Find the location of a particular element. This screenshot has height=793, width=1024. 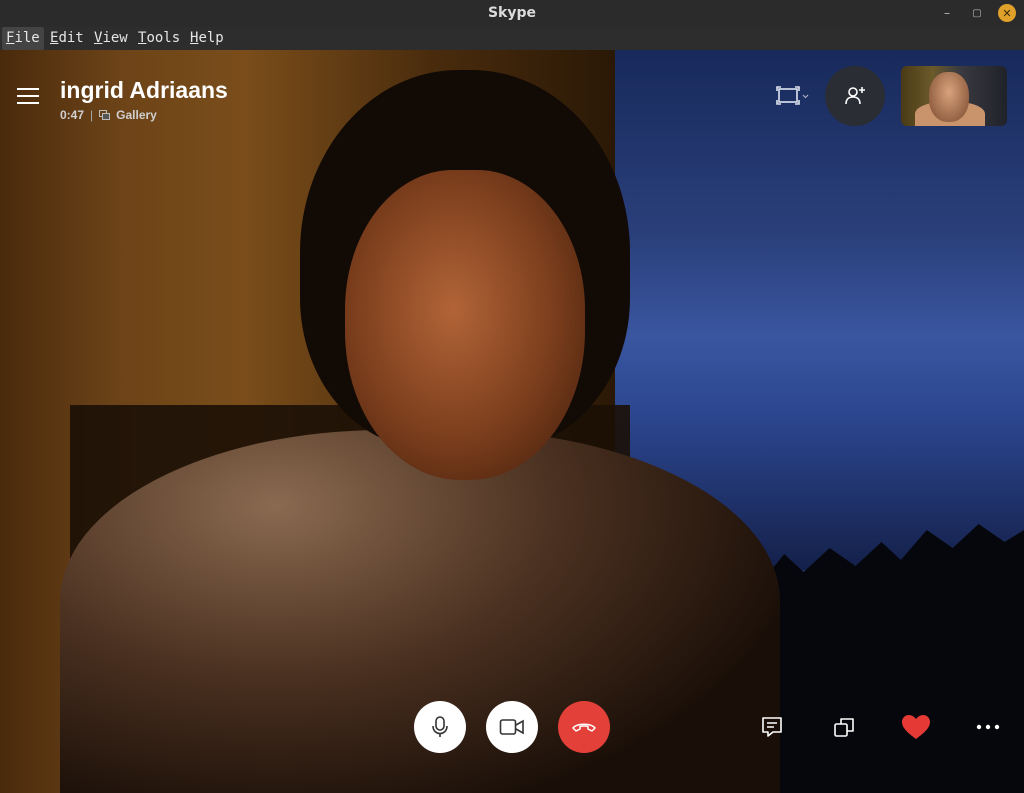

chat-icon is located at coordinates (772, 727).